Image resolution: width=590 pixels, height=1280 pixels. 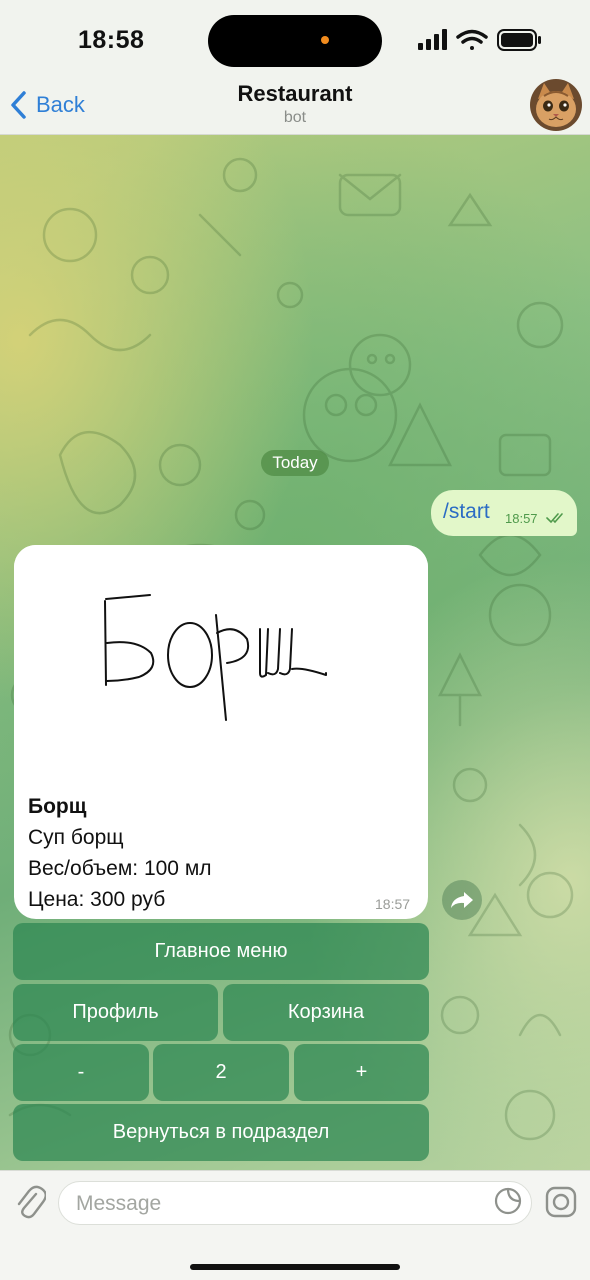 What do you see at coordinates (221, 951) in the screenshot?
I see `main-menu-button: Главное меню` at bounding box center [221, 951].